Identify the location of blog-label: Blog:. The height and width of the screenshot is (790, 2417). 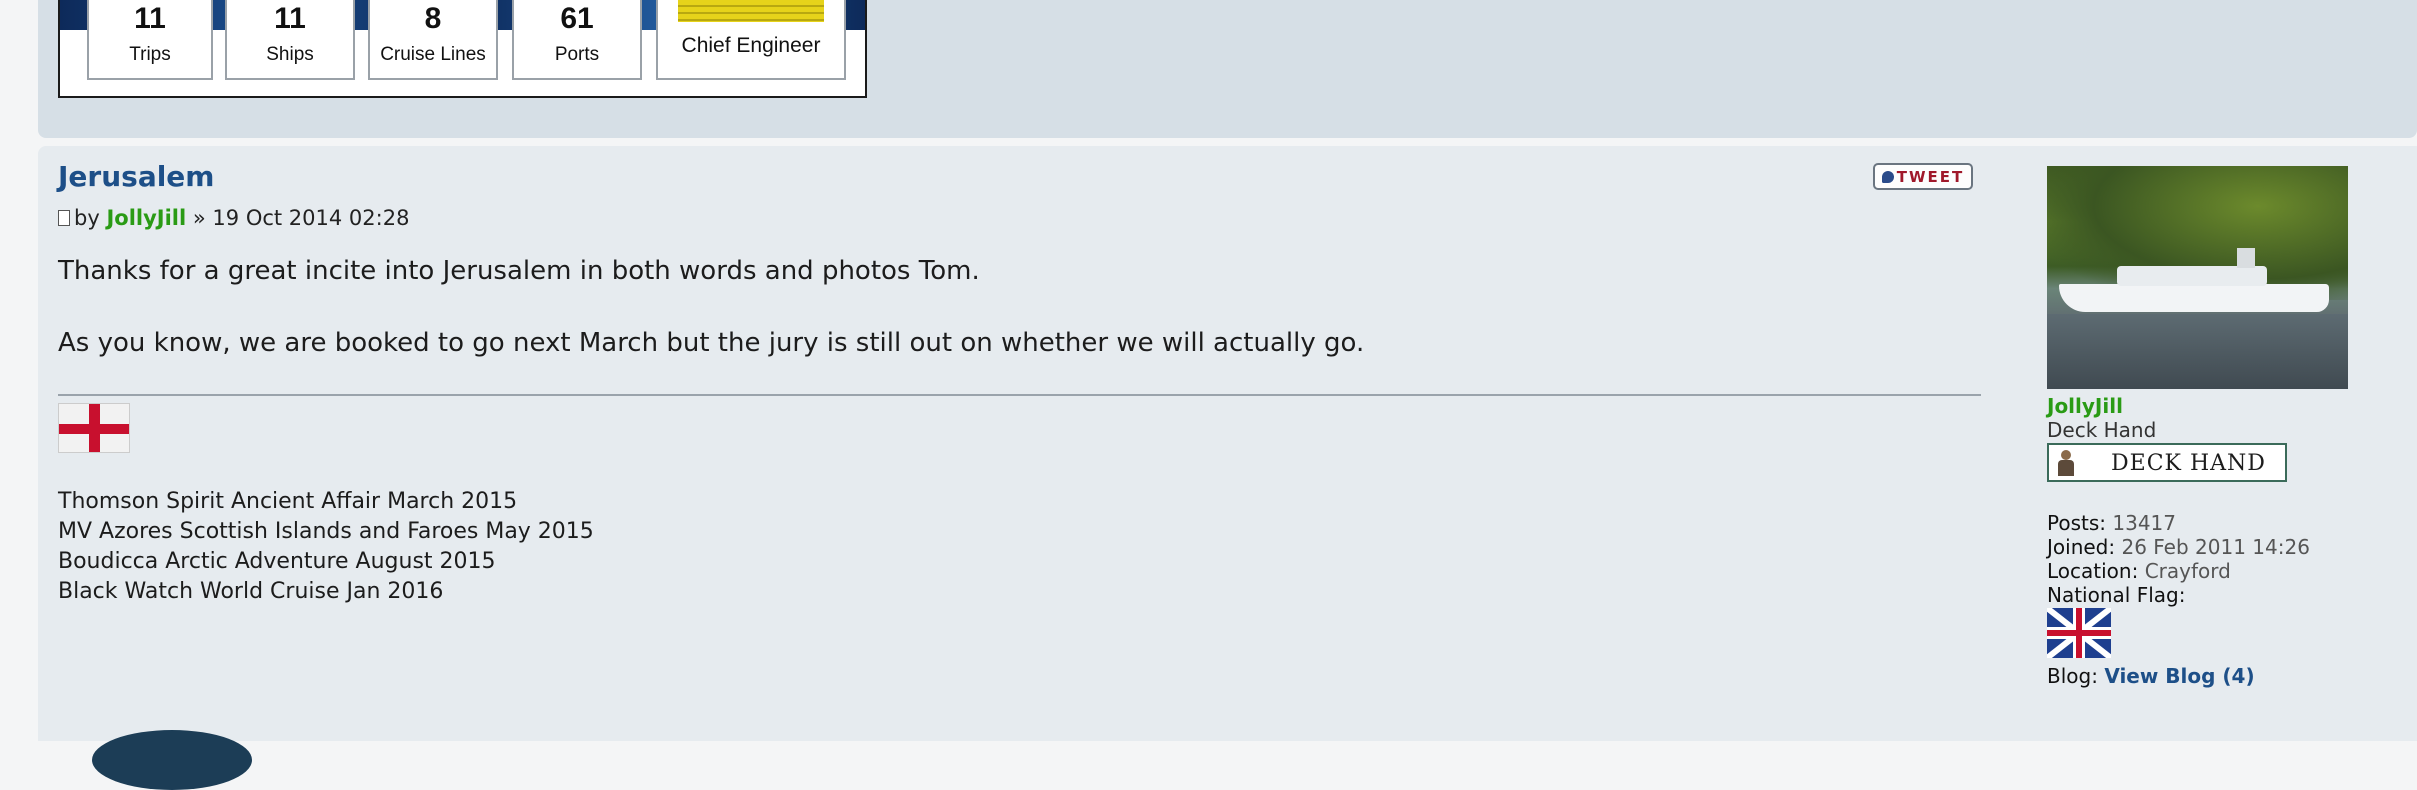
(2072, 676).